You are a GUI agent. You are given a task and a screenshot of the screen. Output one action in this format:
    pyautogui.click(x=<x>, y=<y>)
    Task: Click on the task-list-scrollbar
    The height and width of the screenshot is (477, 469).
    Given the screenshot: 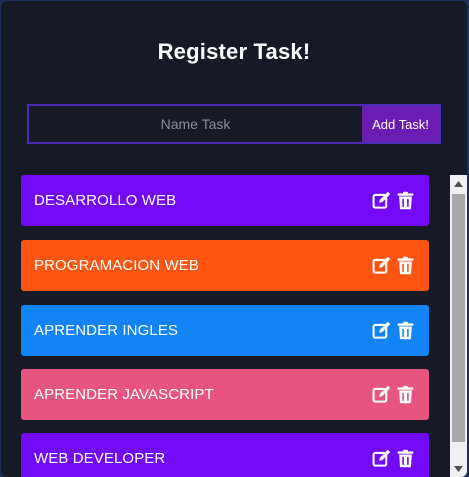 What is the action you would take?
    pyautogui.click(x=458, y=326)
    